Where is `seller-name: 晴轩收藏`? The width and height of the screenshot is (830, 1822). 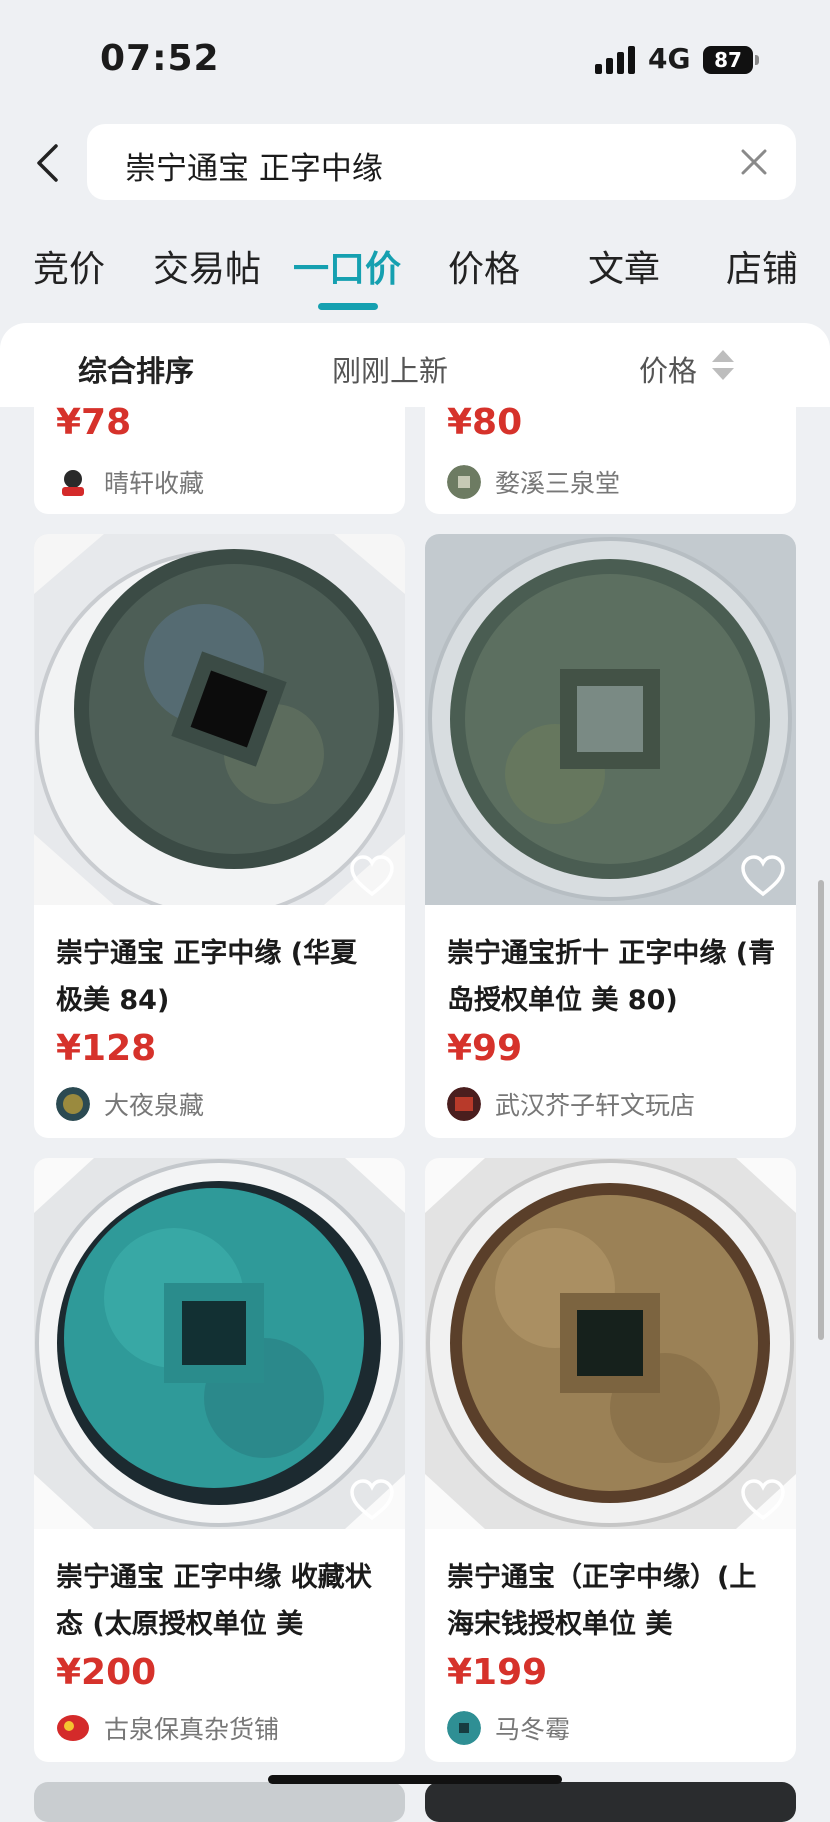
seller-name: 晴轩收藏 is located at coordinates (154, 483).